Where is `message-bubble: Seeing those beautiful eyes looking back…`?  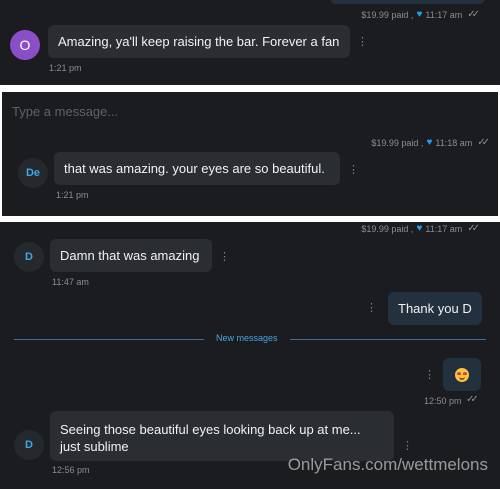 message-bubble: Seeing those beautiful eyes looking back… is located at coordinates (222, 436).